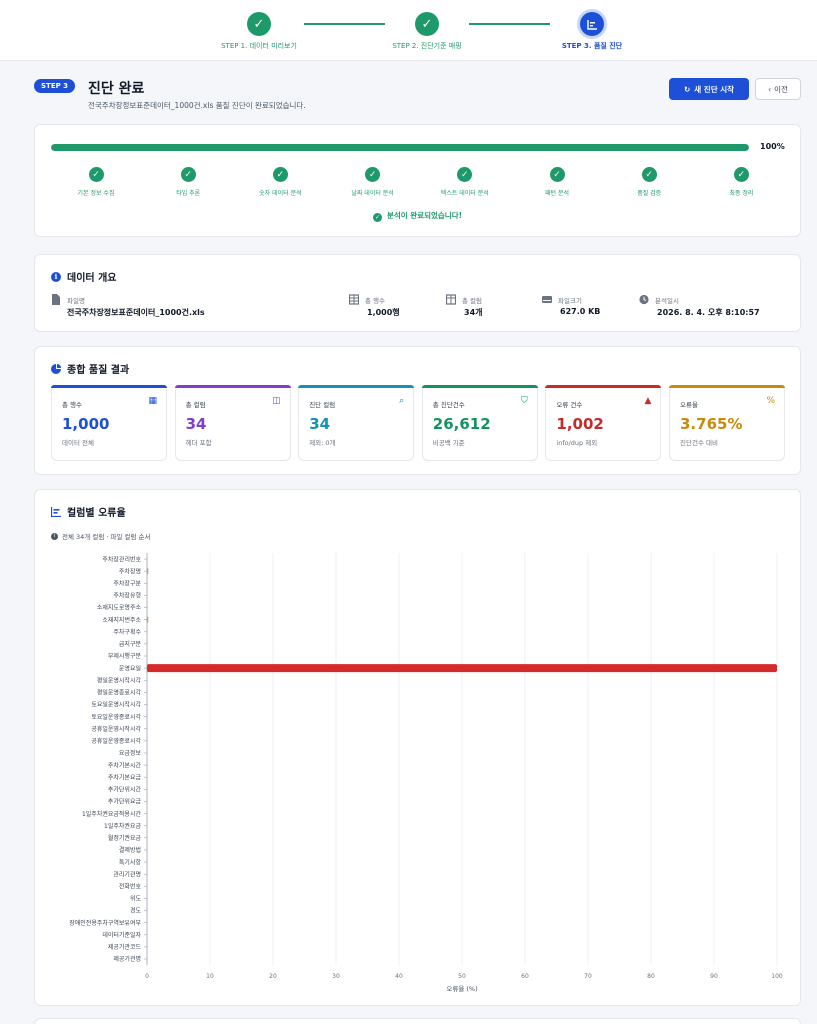 The width and height of the screenshot is (817, 1024). What do you see at coordinates (714, 976) in the screenshot?
I see `x-tick-label: 90` at bounding box center [714, 976].